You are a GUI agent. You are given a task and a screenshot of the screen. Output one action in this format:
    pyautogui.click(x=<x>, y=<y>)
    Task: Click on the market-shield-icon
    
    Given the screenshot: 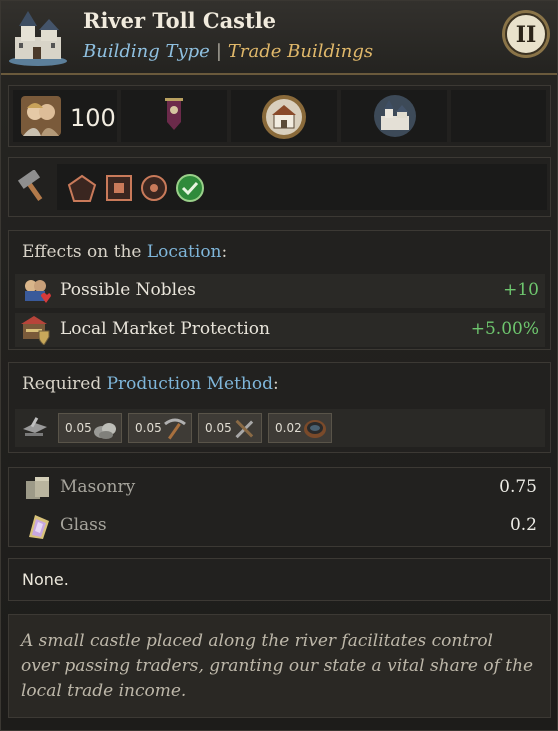 What is the action you would take?
    pyautogui.click(x=35, y=330)
    